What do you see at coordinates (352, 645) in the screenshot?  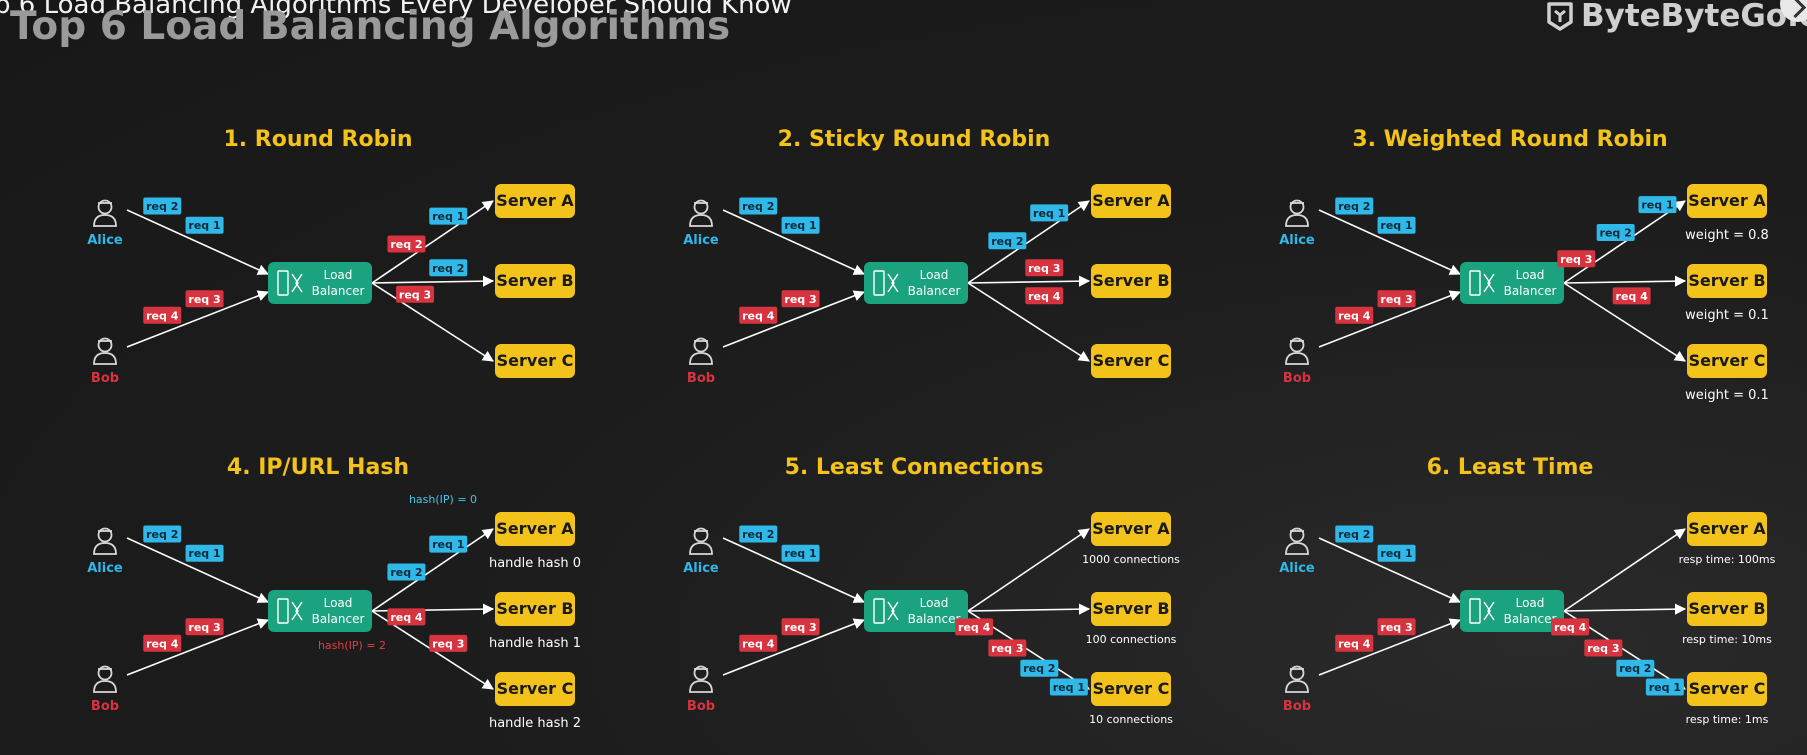 I see `hash-annotation-1: hash(IP) = 2` at bounding box center [352, 645].